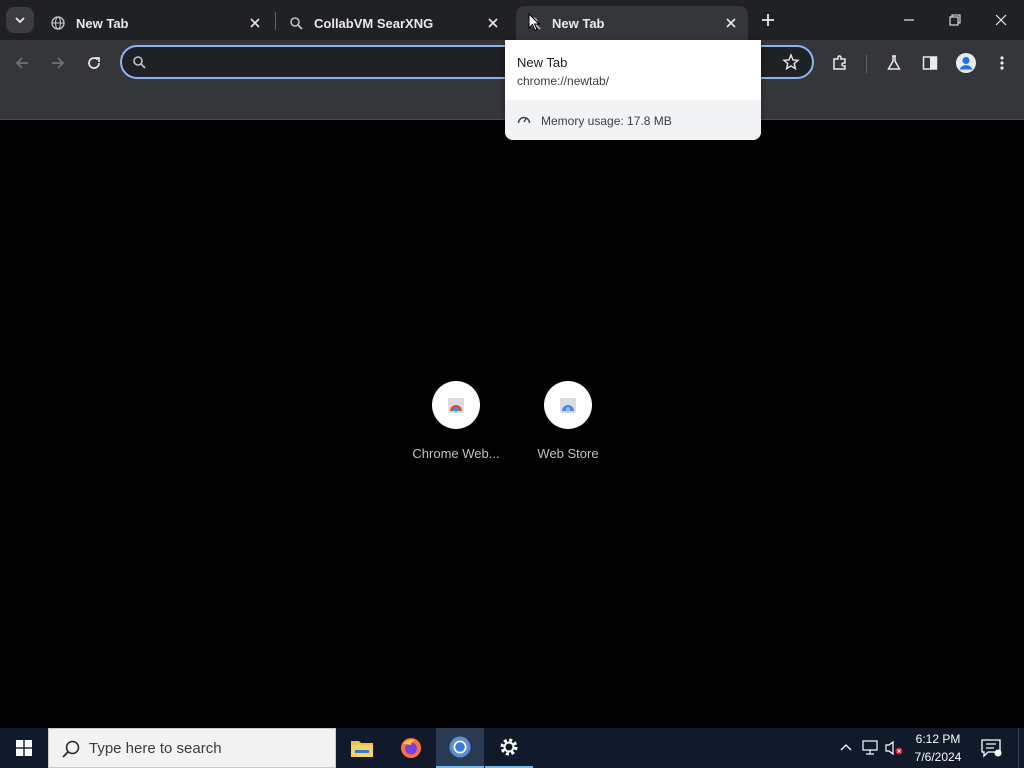 The width and height of the screenshot is (1024, 768). I want to click on labs-button, so click(894, 63).